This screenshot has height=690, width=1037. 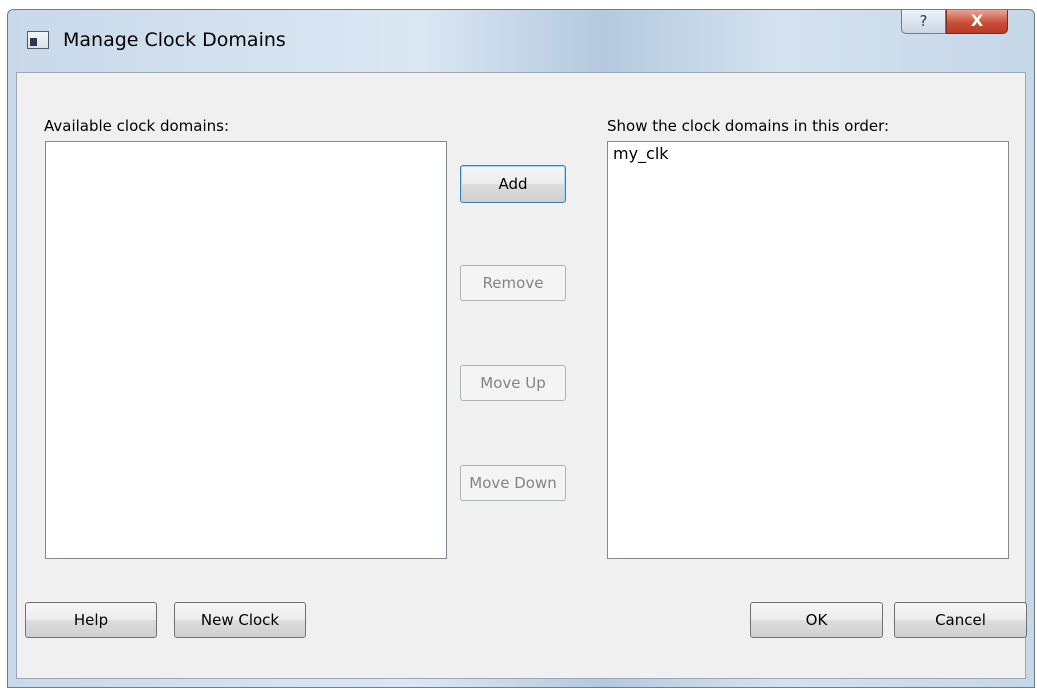 I want to click on window-title: Manage Clock Domains, so click(x=174, y=40).